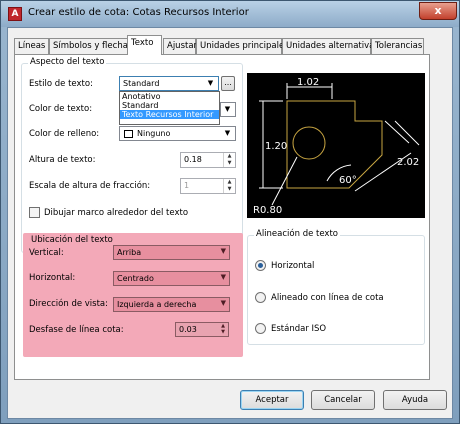  I want to click on direccion-vista-combo: Izquierda a derecha ▼, so click(171, 304).